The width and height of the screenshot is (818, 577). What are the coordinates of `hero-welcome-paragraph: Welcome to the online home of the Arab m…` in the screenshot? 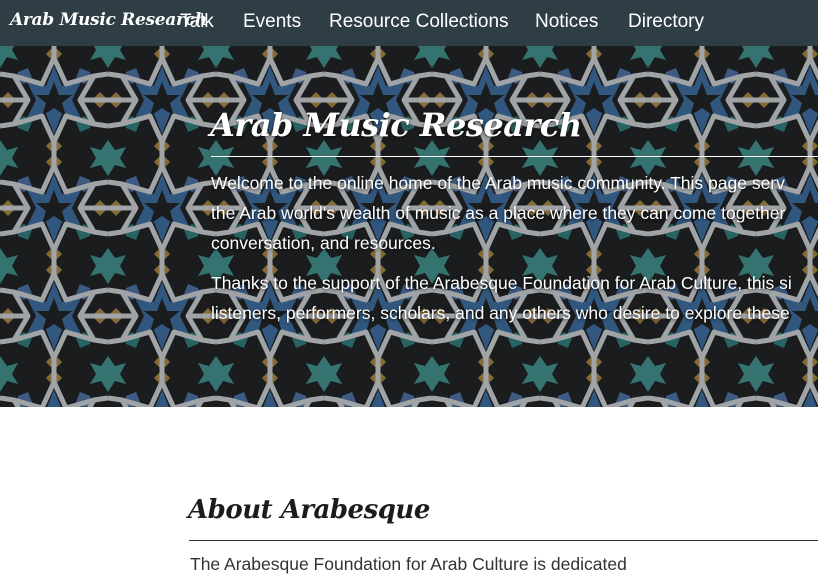 It's located at (498, 213).